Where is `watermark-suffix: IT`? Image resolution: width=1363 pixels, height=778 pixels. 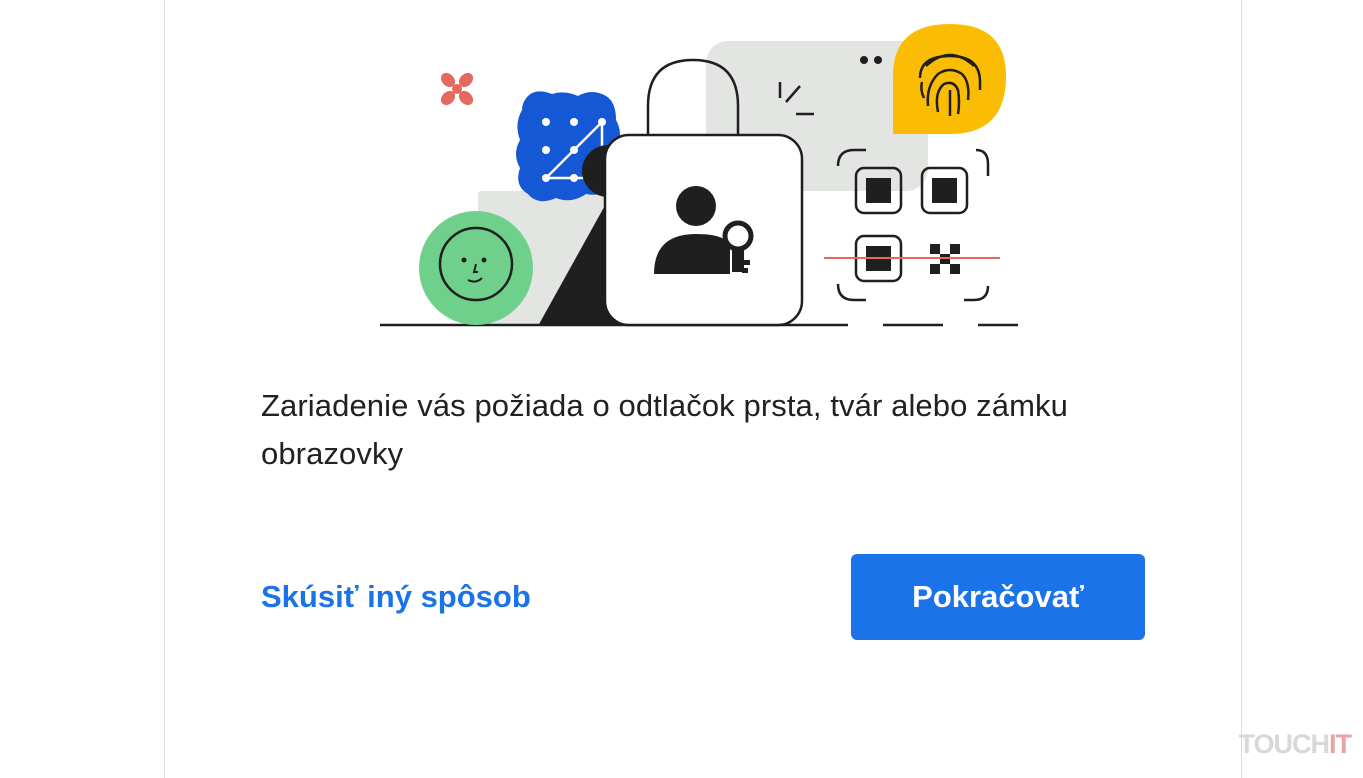
watermark-suffix: IT is located at coordinates (1340, 744).